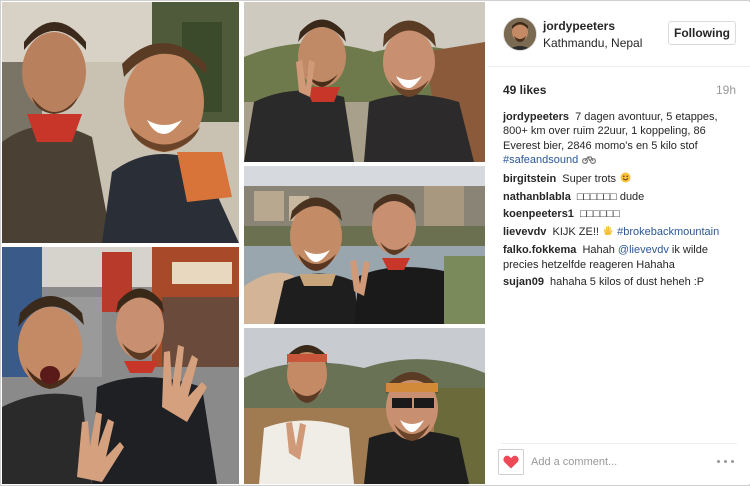 The width and height of the screenshot is (750, 486). What do you see at coordinates (726, 461) in the screenshot?
I see `more-options-icon` at bounding box center [726, 461].